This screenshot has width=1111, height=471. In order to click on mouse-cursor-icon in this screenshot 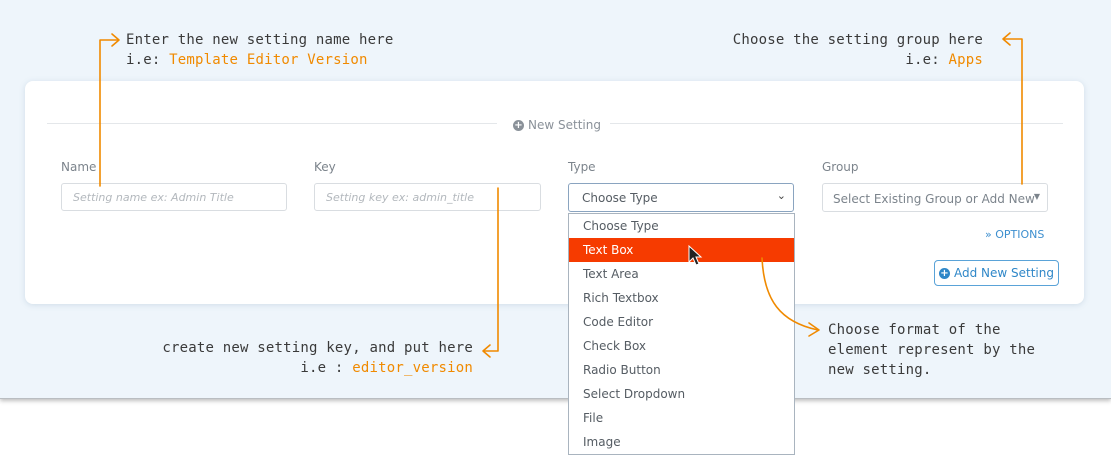, I will do `click(695, 255)`.